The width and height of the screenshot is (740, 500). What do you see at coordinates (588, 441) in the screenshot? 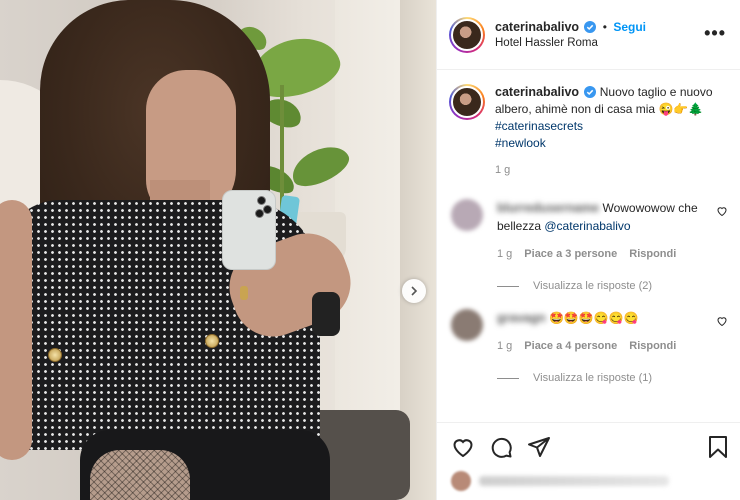
I see `action-icons` at bounding box center [588, 441].